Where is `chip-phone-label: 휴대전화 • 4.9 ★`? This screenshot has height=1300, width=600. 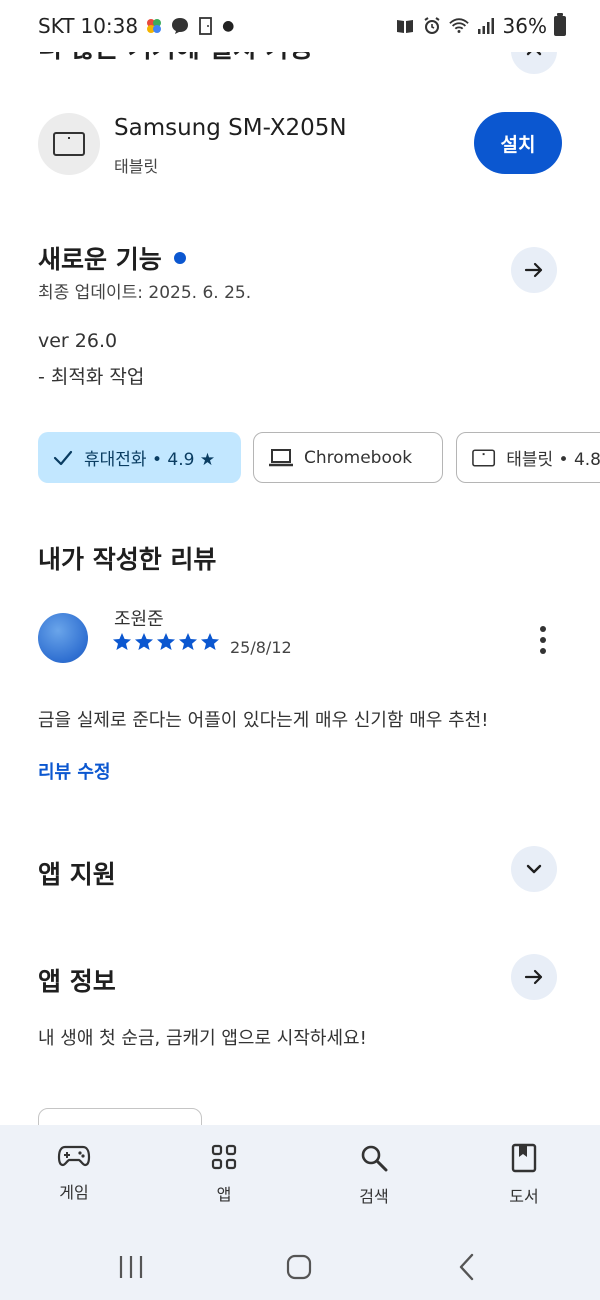 chip-phone-label: 휴대전화 • 4.9 ★ is located at coordinates (150, 460).